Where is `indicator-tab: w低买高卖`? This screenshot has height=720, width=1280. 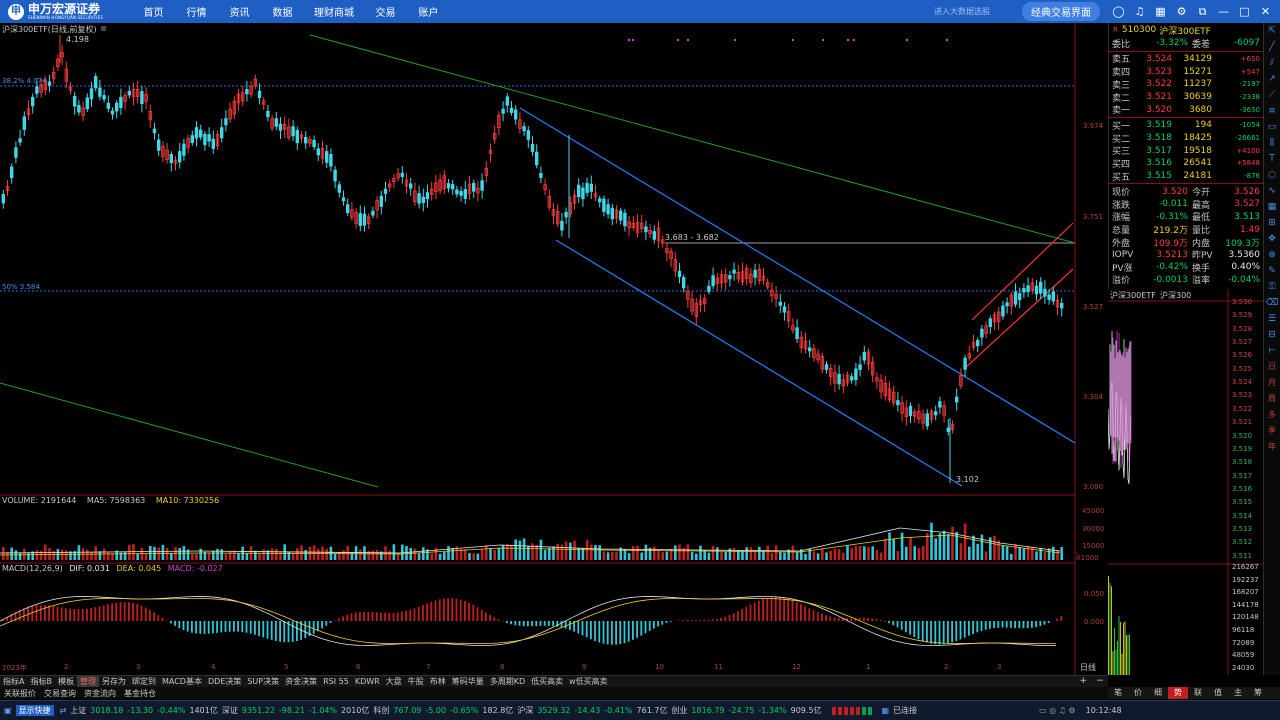
indicator-tab: w低买高卖 is located at coordinates (588, 681).